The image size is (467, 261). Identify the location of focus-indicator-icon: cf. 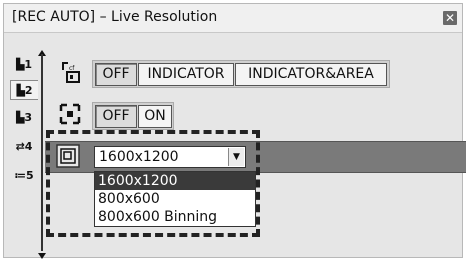
(71, 72).